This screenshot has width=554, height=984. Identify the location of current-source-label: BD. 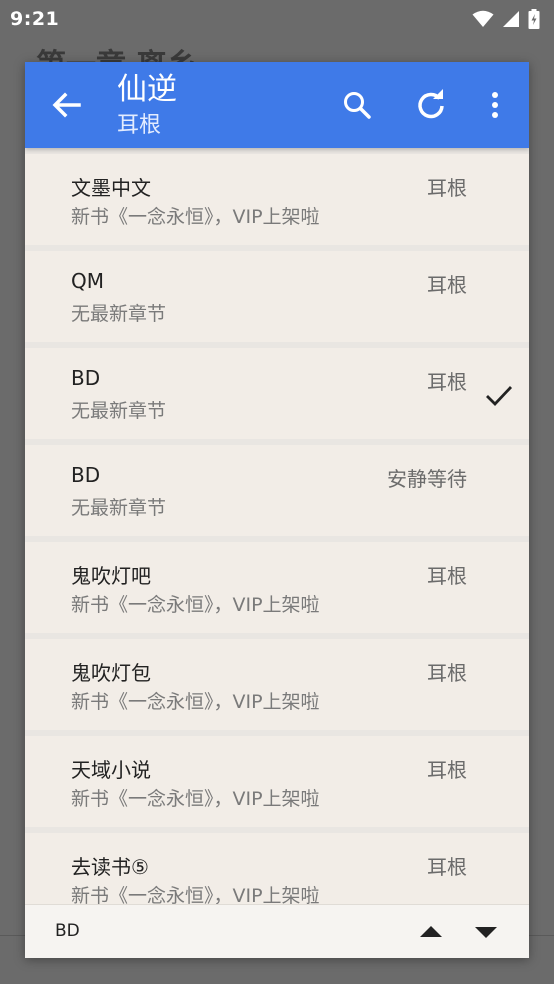
(67, 931).